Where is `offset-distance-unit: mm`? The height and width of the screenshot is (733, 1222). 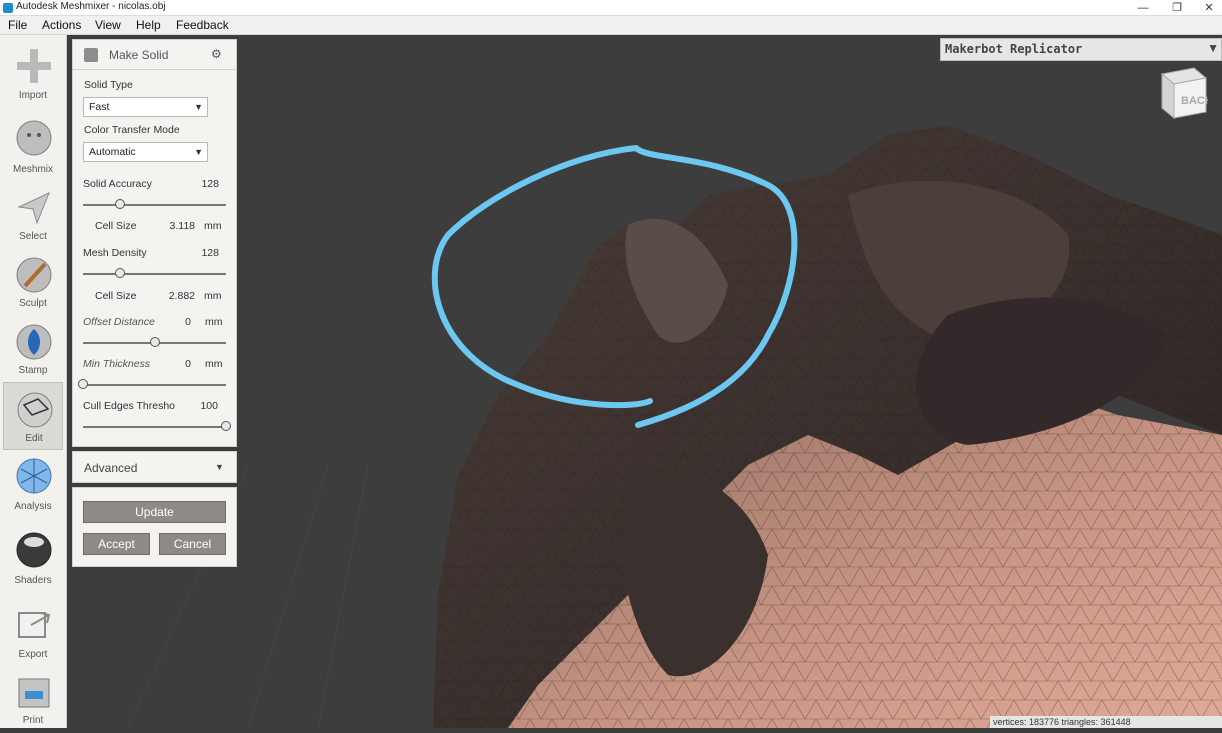
offset-distance-unit: mm is located at coordinates (214, 322).